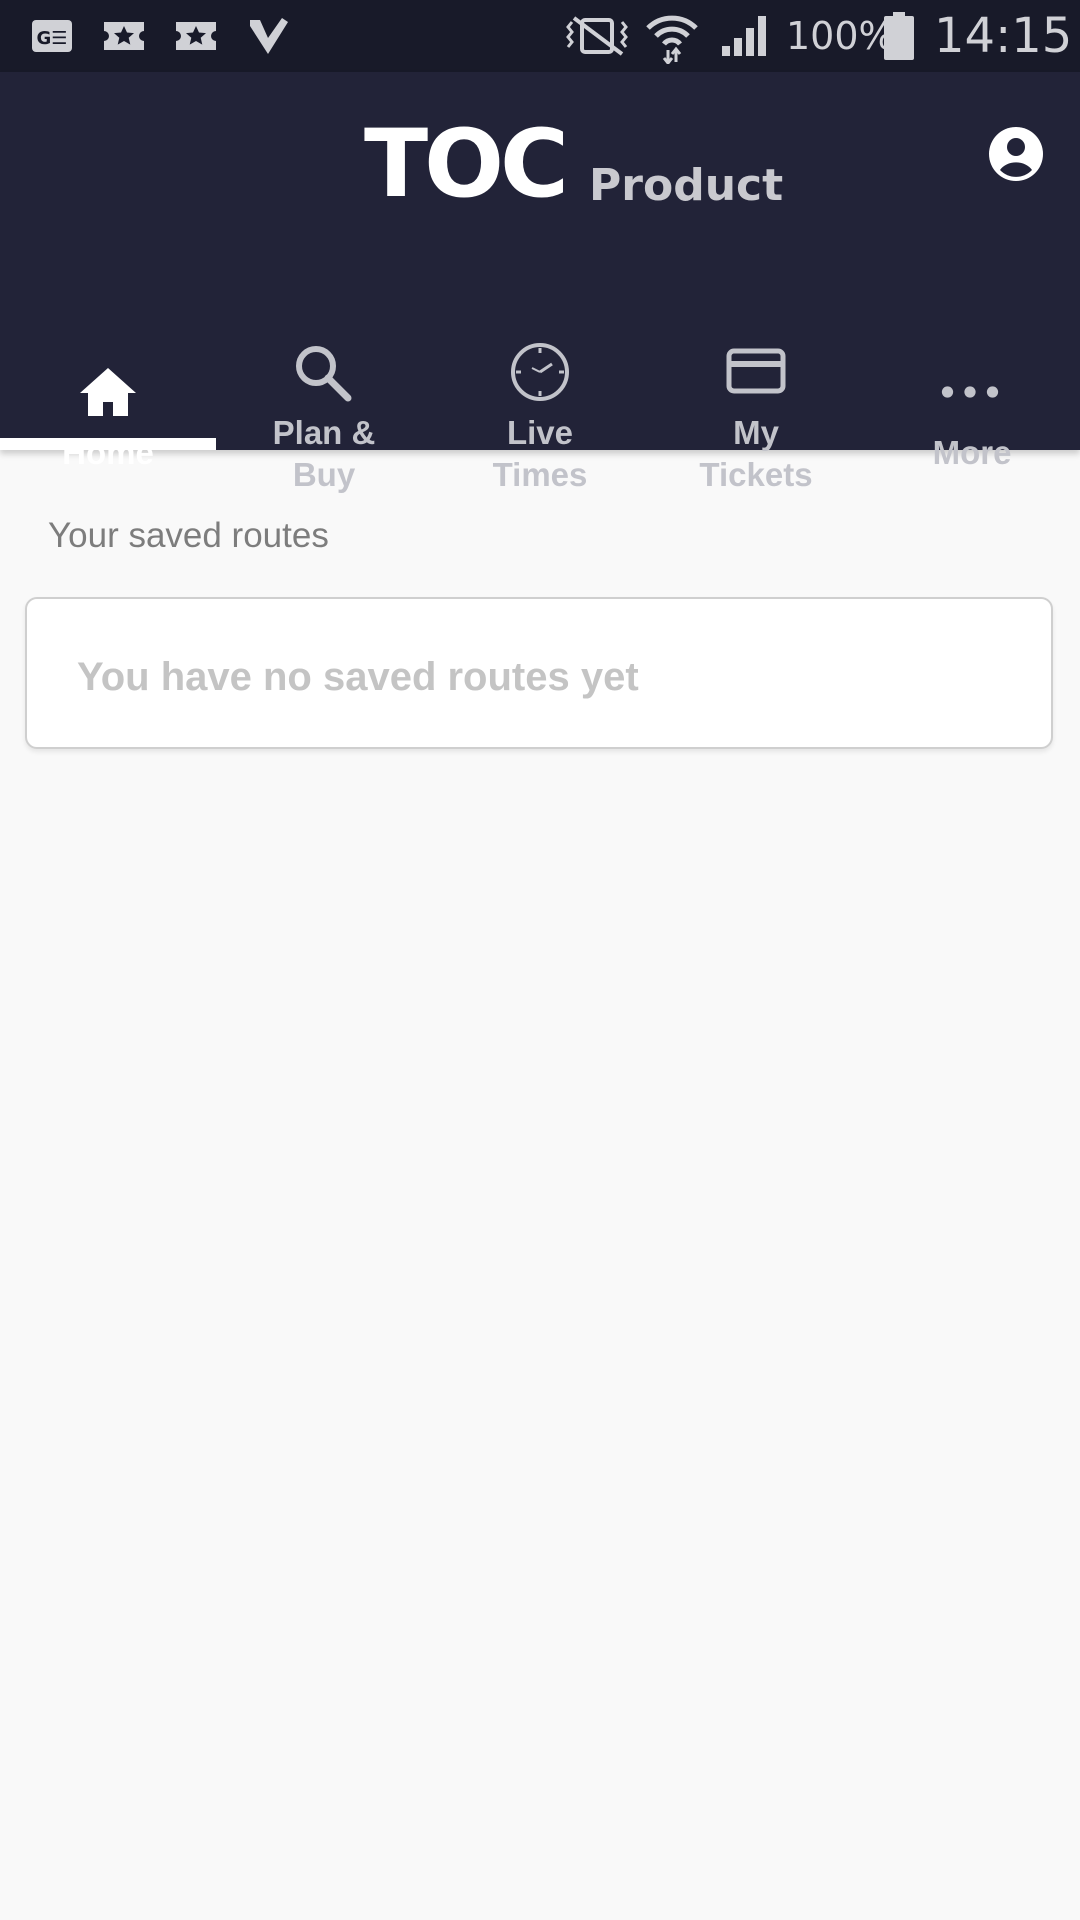  I want to click on check-icon, so click(268, 36).